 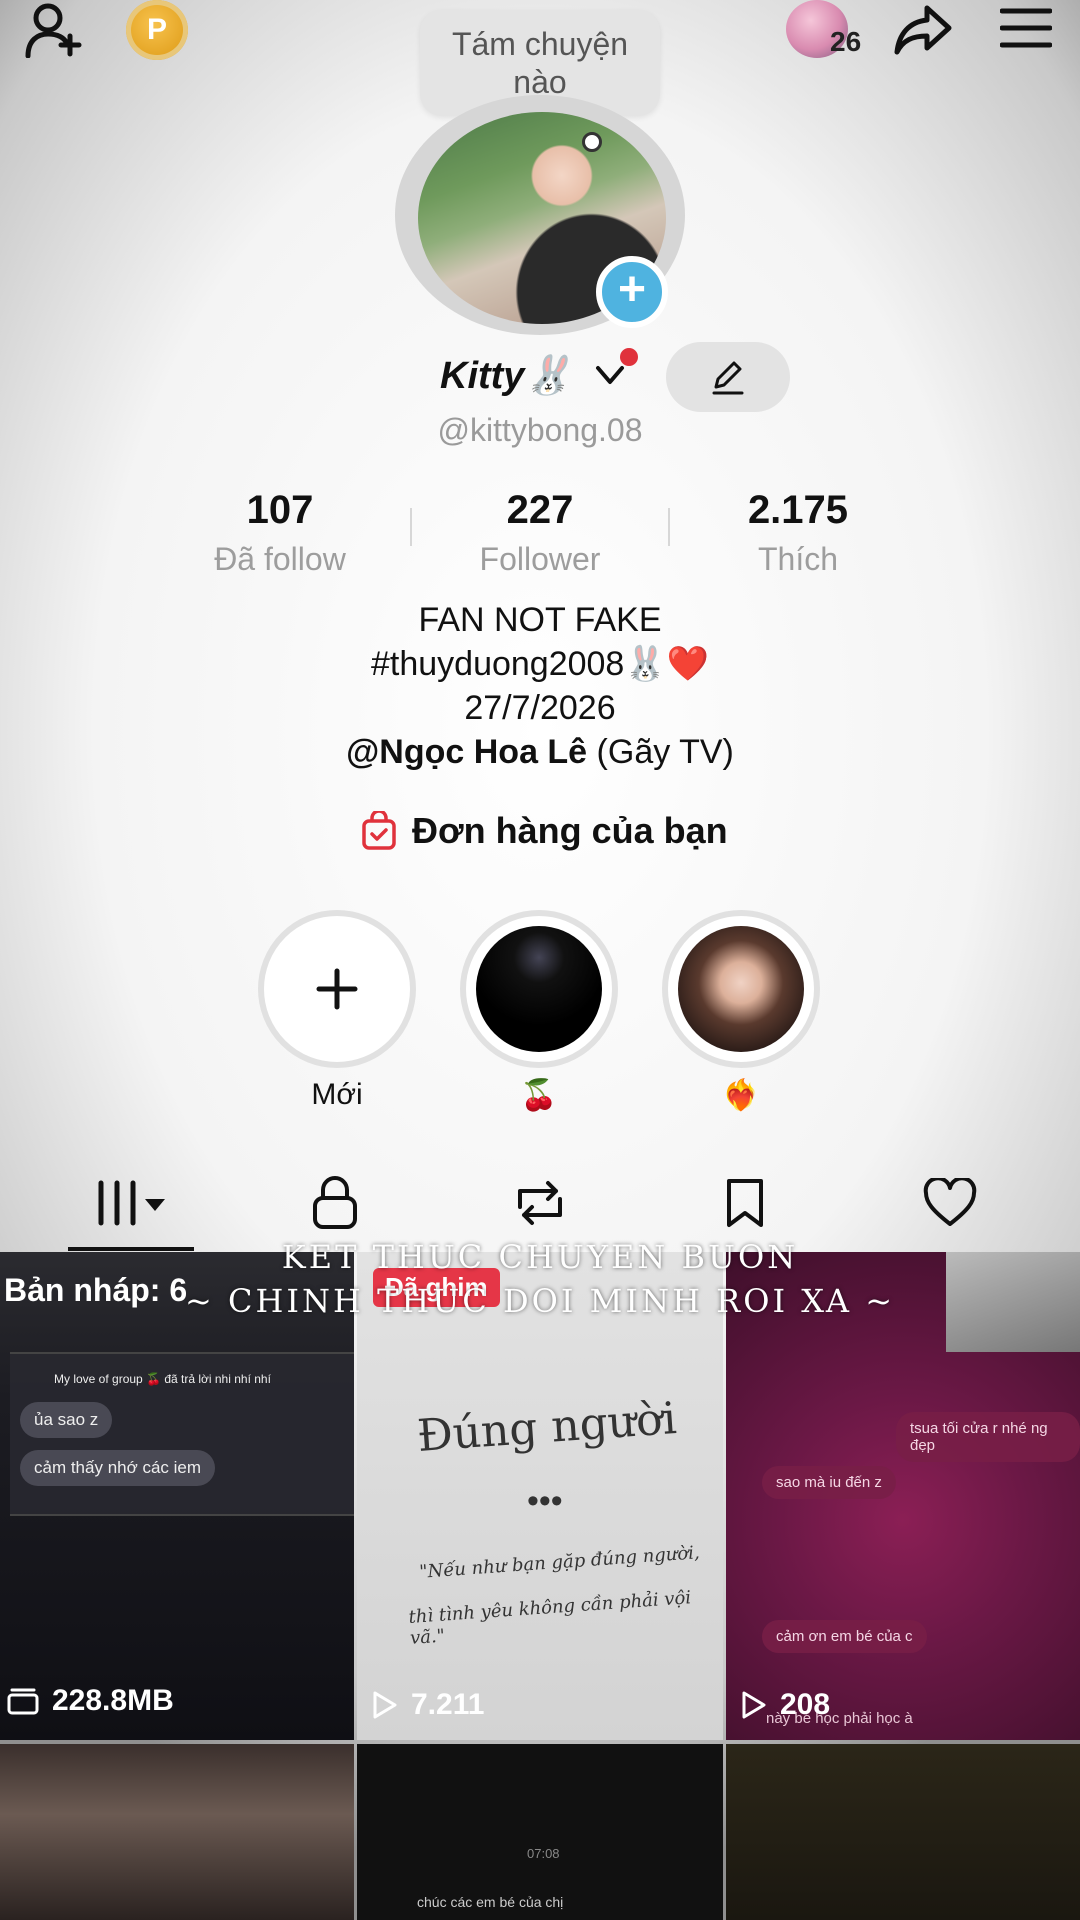 I want to click on edit-profile-button, so click(x=728, y=377).